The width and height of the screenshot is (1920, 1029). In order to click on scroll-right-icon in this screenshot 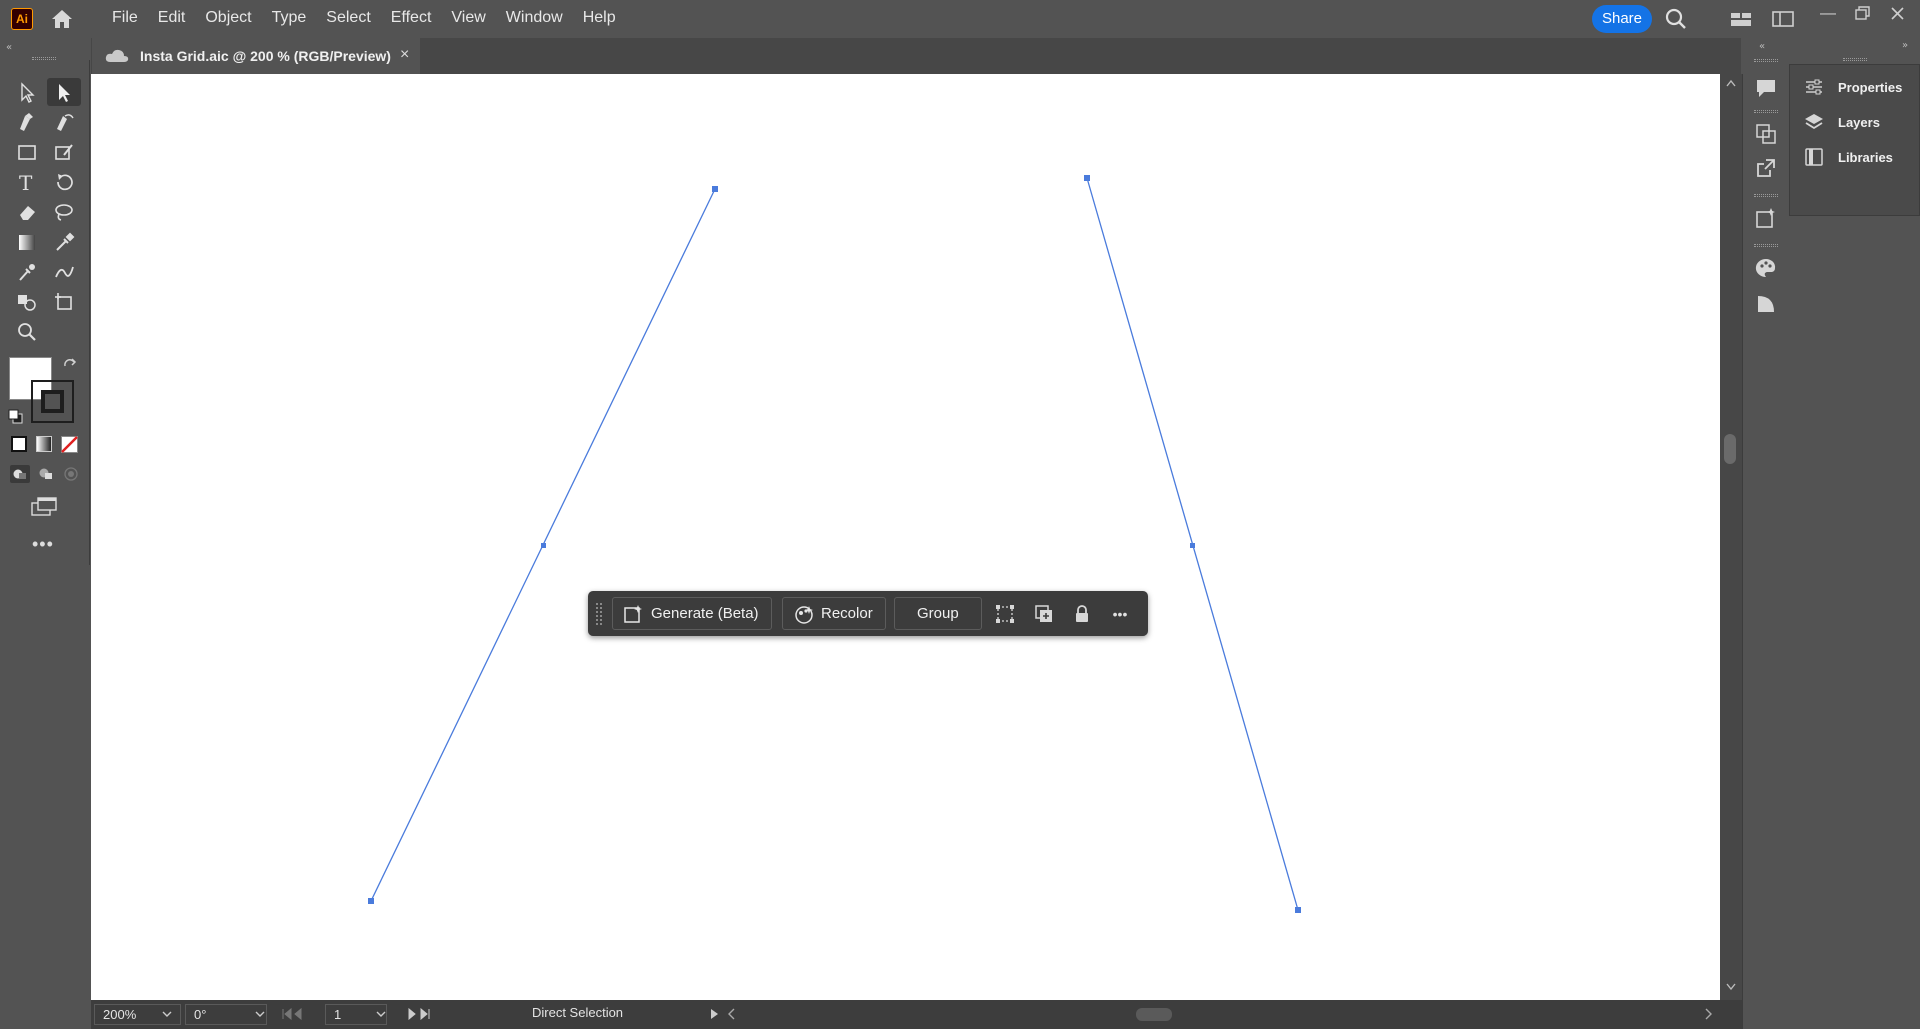, I will do `click(1708, 1014)`.